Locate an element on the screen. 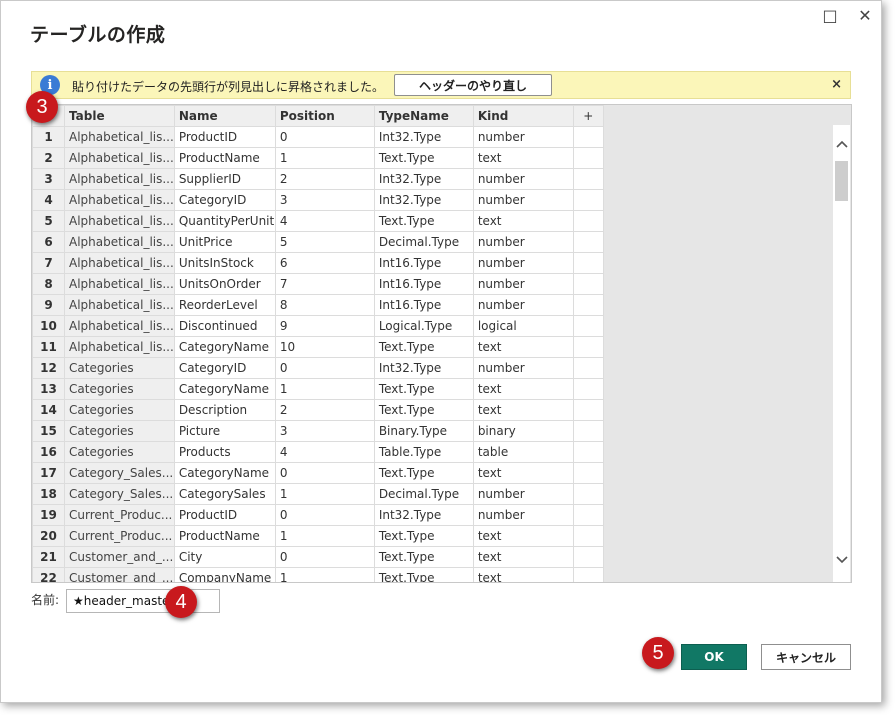  undo-headers-button: ヘッダーのやり直し is located at coordinates (473, 85).